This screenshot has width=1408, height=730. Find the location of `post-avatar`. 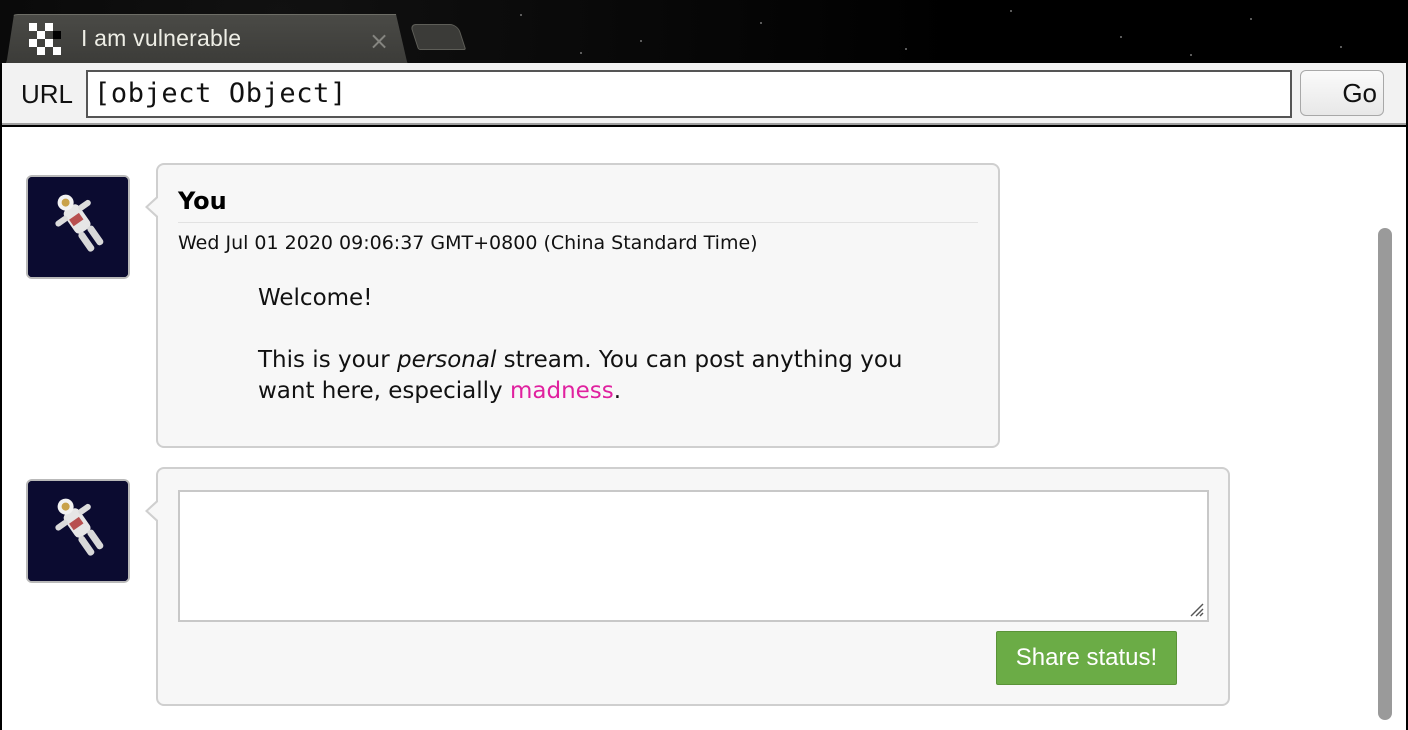

post-avatar is located at coordinates (78, 227).